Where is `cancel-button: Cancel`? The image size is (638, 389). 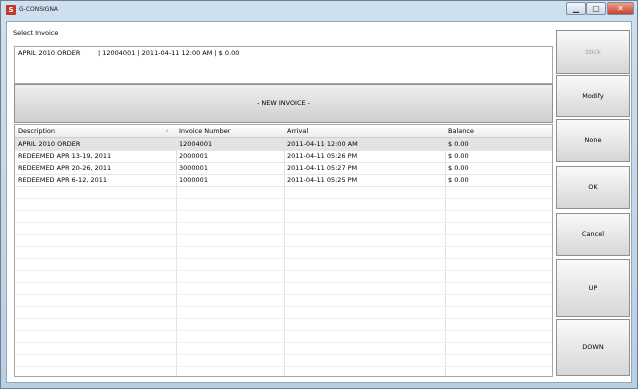 cancel-button: Cancel is located at coordinates (593, 234).